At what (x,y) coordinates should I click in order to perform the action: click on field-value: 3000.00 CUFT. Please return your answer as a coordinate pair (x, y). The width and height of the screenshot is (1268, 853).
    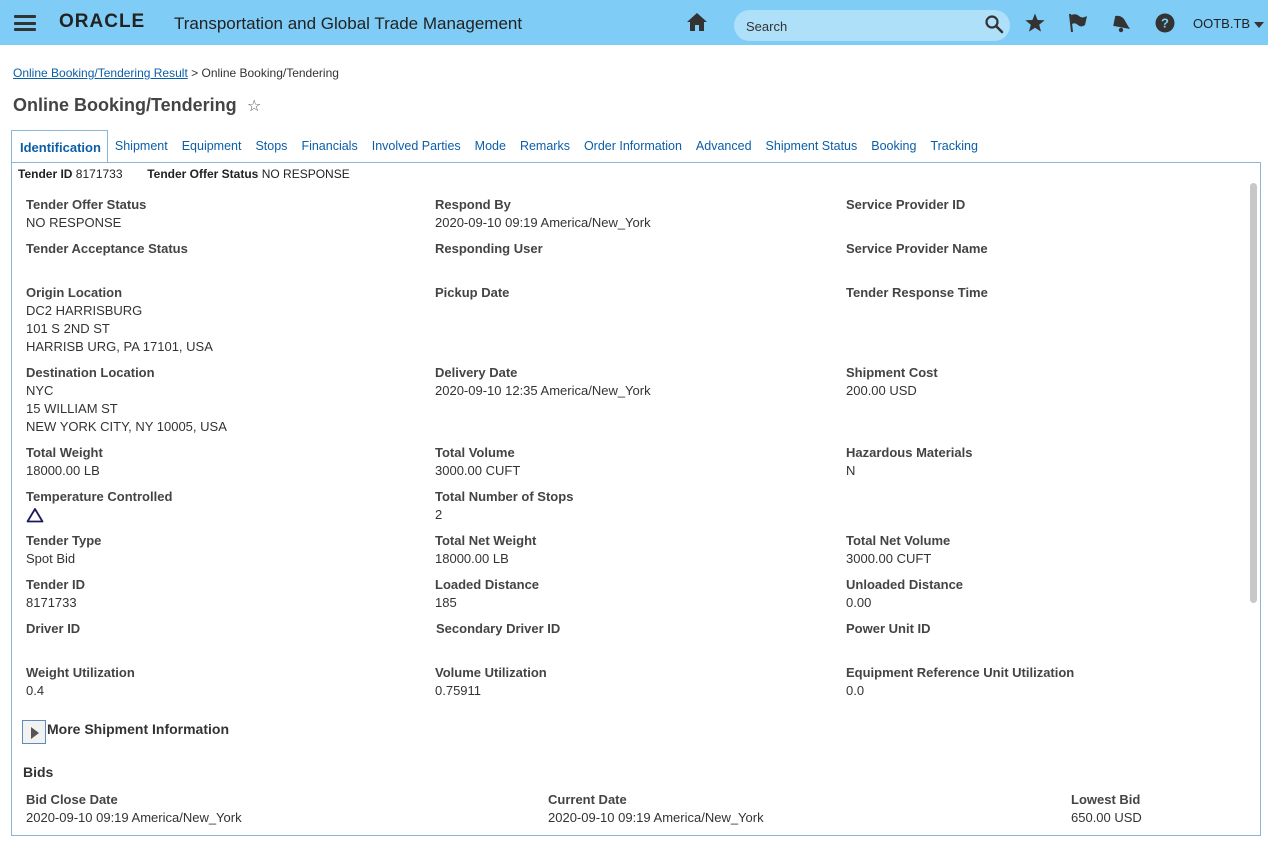
    Looking at the image, I should click on (889, 558).